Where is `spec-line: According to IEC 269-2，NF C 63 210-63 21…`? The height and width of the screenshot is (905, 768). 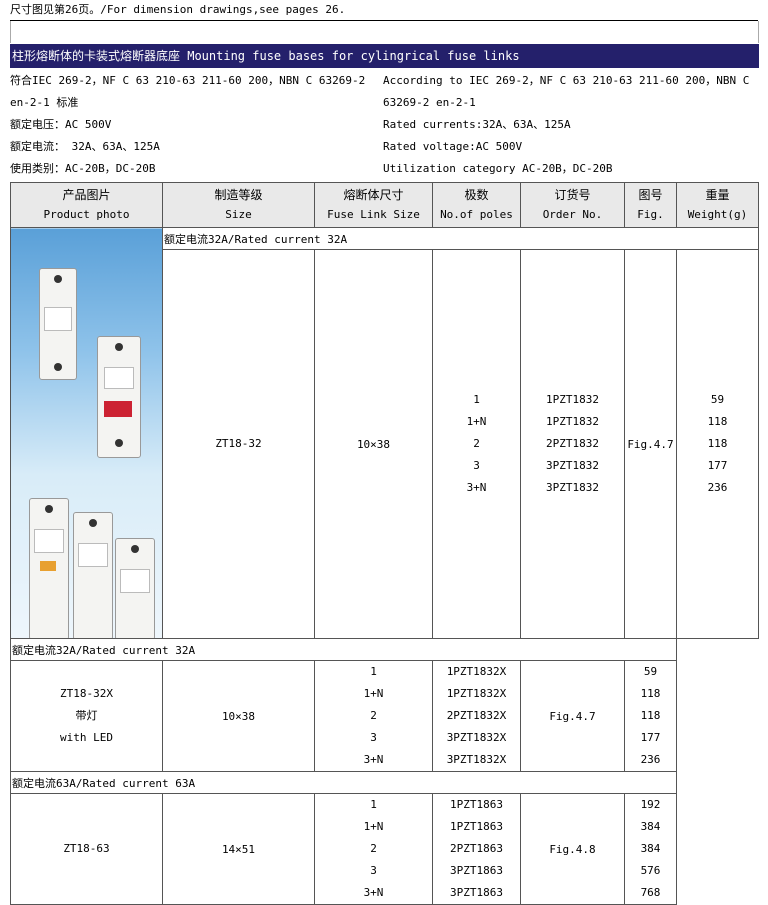 spec-line: According to IEC 269-2，NF C 63 210-63 21… is located at coordinates (566, 80).